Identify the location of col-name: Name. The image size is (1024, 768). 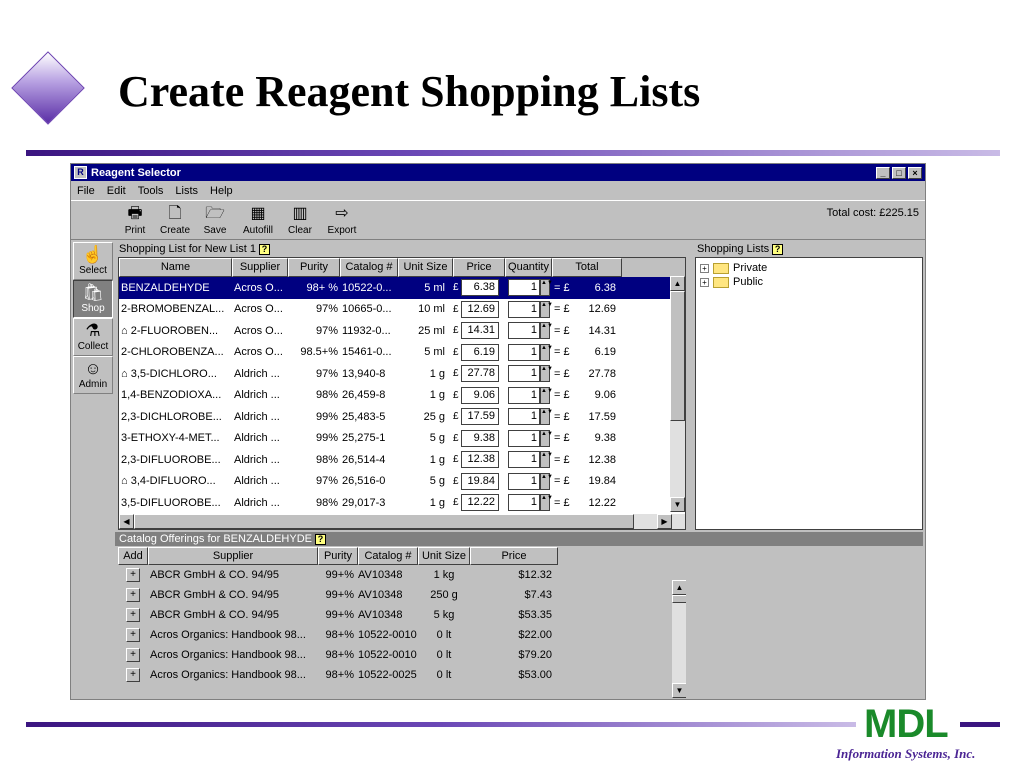
(175, 267).